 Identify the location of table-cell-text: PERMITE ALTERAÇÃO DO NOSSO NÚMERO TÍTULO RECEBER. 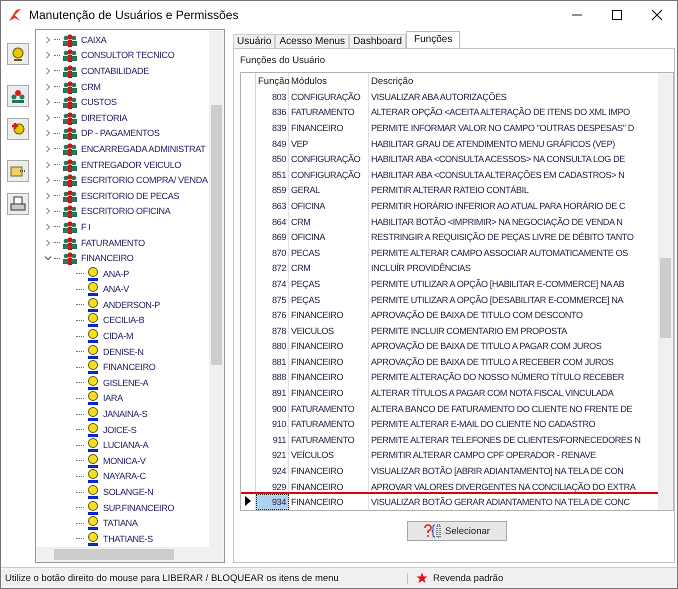
(497, 377).